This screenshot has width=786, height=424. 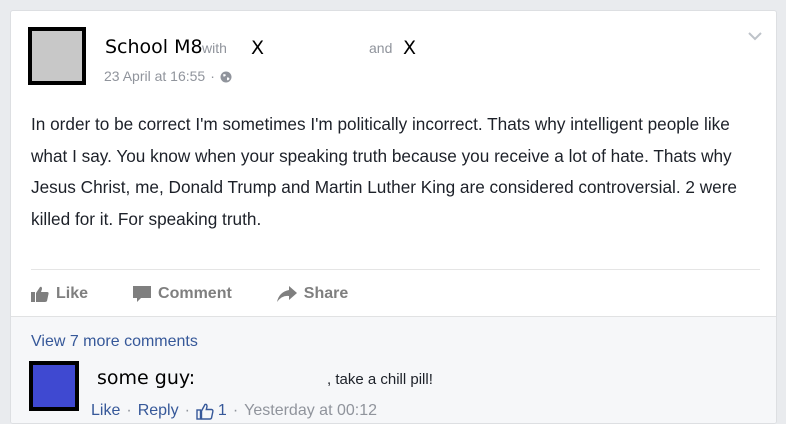 I want to click on share-label: Share, so click(x=326, y=293).